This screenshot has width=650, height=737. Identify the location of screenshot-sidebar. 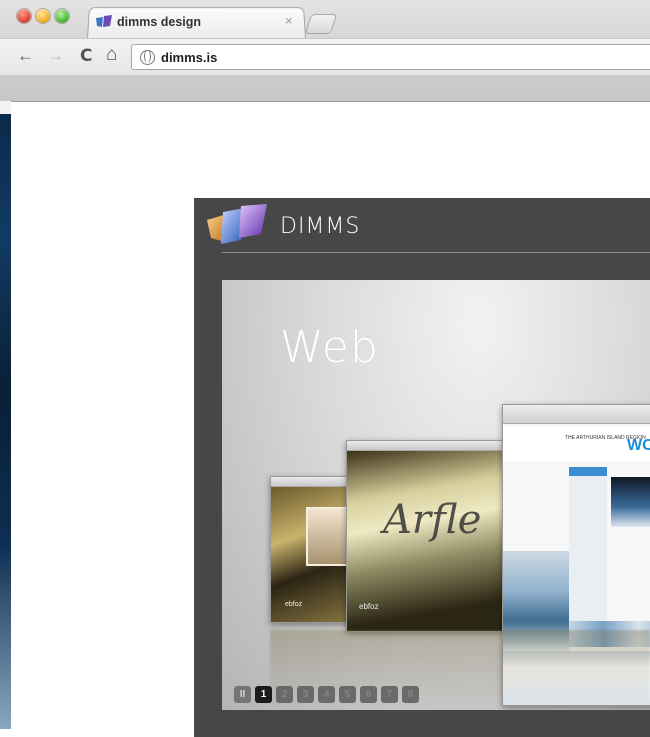
(588, 557).